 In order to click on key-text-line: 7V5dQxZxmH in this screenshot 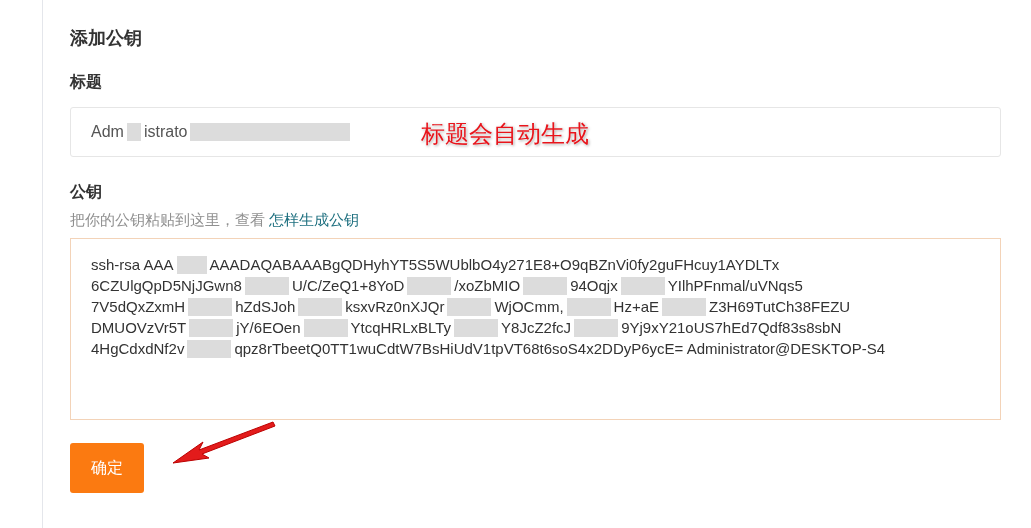, I will do `click(138, 306)`.